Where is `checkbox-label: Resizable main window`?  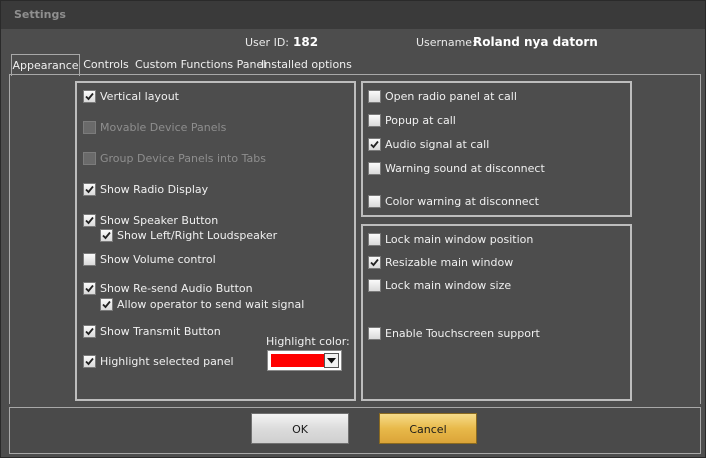
checkbox-label: Resizable main window is located at coordinates (449, 262).